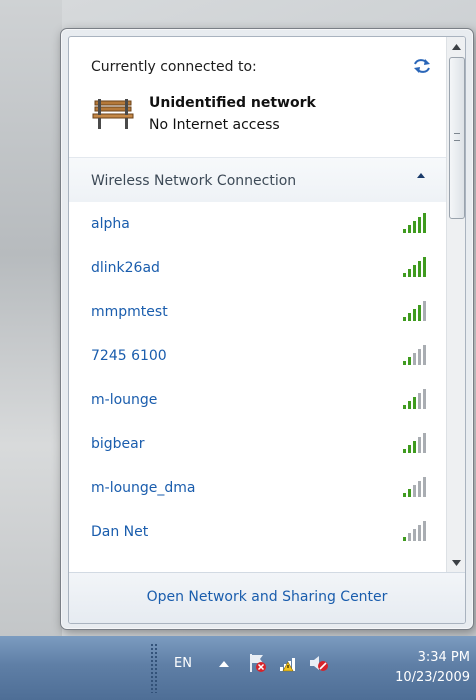 The width and height of the screenshot is (476, 700). I want to click on section-header: Wireless Network Connection, so click(257, 180).